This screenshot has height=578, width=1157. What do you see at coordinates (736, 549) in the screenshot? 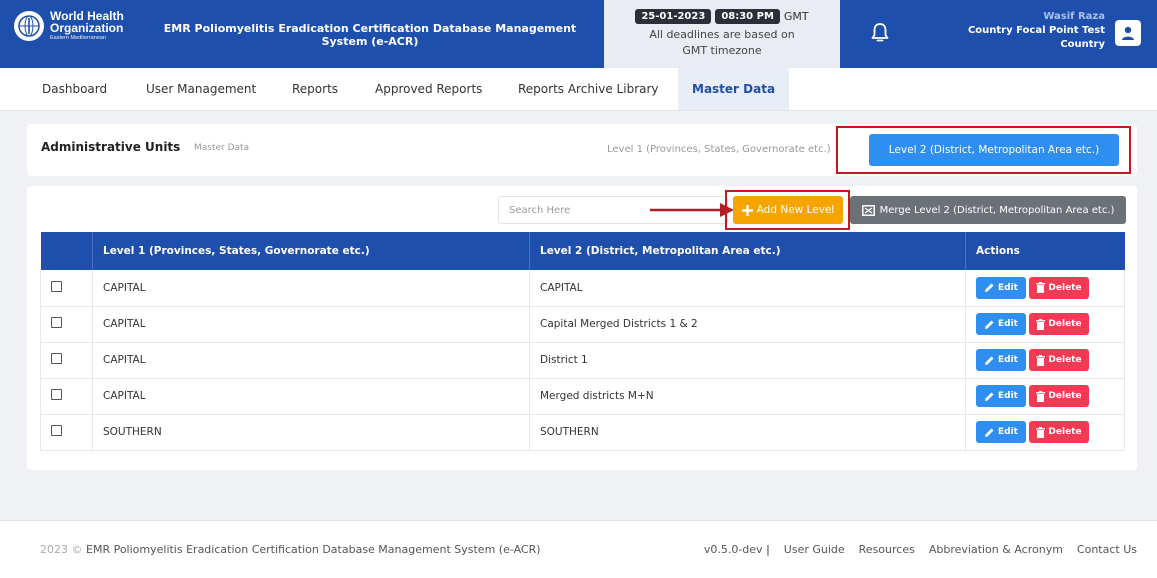
I see `footer-version: v0.5.0-dev |` at bounding box center [736, 549].